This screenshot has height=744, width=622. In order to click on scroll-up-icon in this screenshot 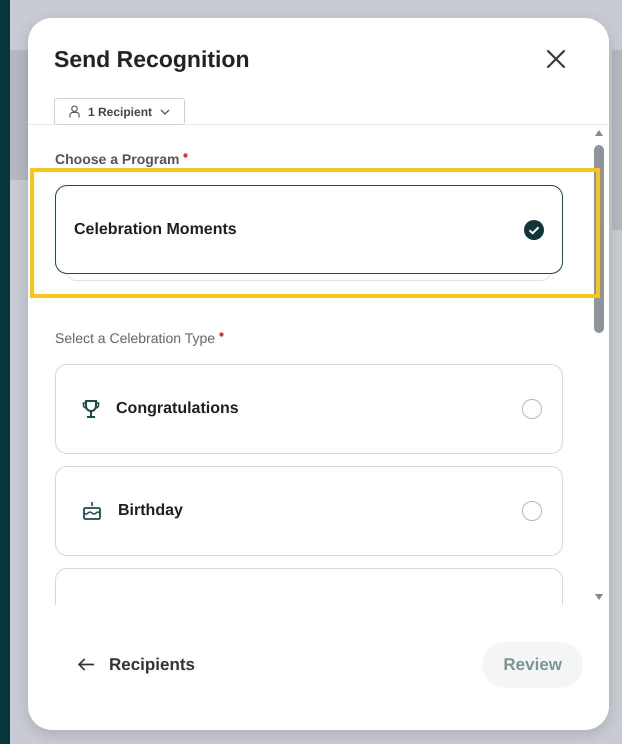, I will do `click(599, 133)`.